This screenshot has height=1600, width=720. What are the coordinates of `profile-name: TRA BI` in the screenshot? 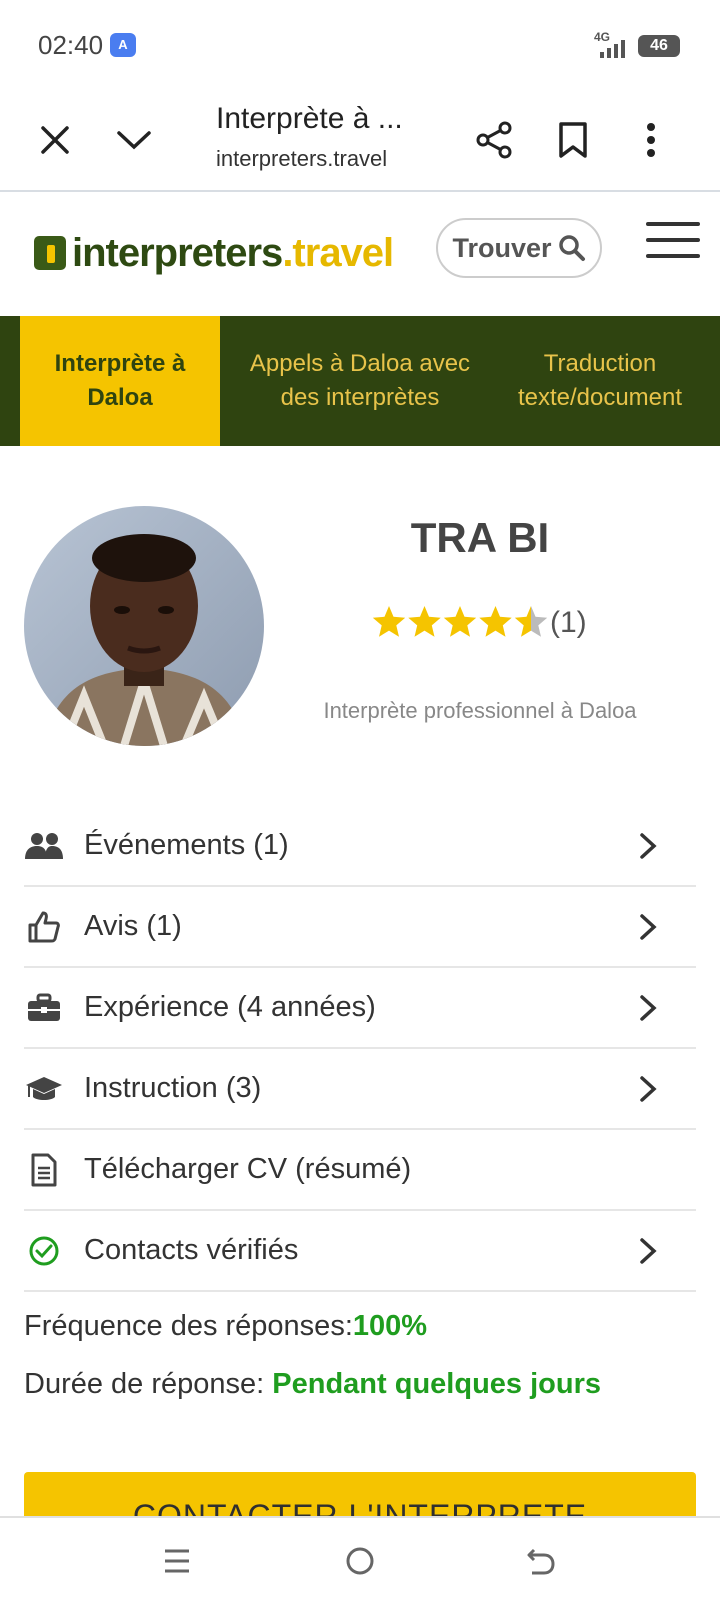 It's located at (480, 537).